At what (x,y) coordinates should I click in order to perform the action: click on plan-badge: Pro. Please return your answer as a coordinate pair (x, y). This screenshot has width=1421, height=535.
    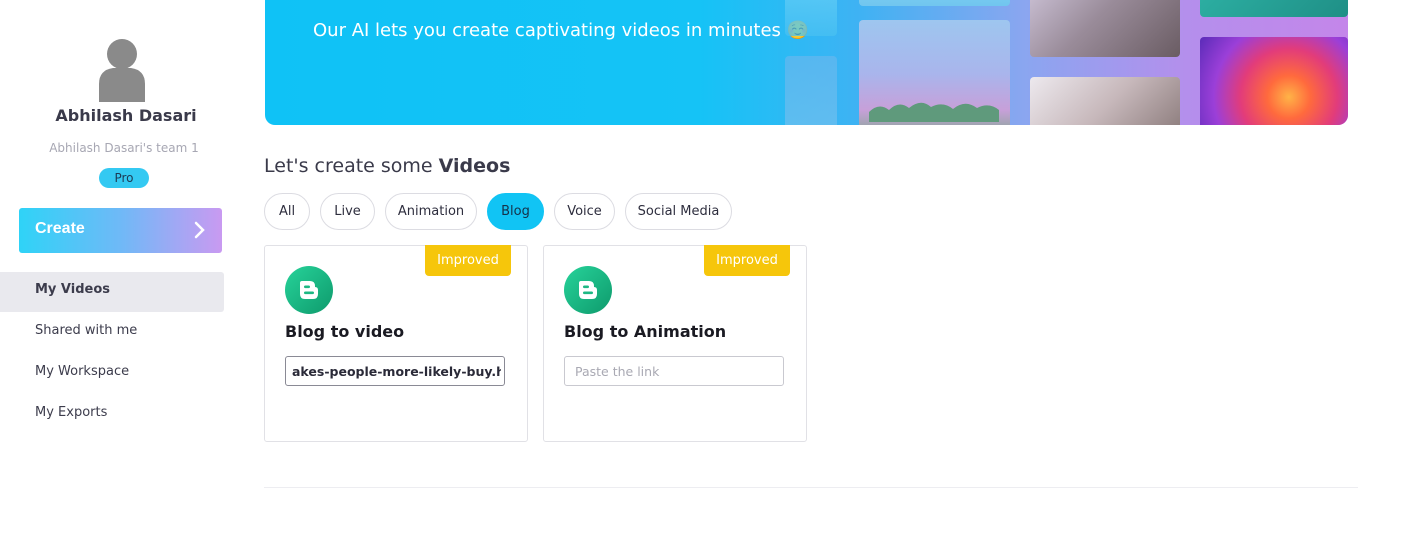
    Looking at the image, I should click on (124, 178).